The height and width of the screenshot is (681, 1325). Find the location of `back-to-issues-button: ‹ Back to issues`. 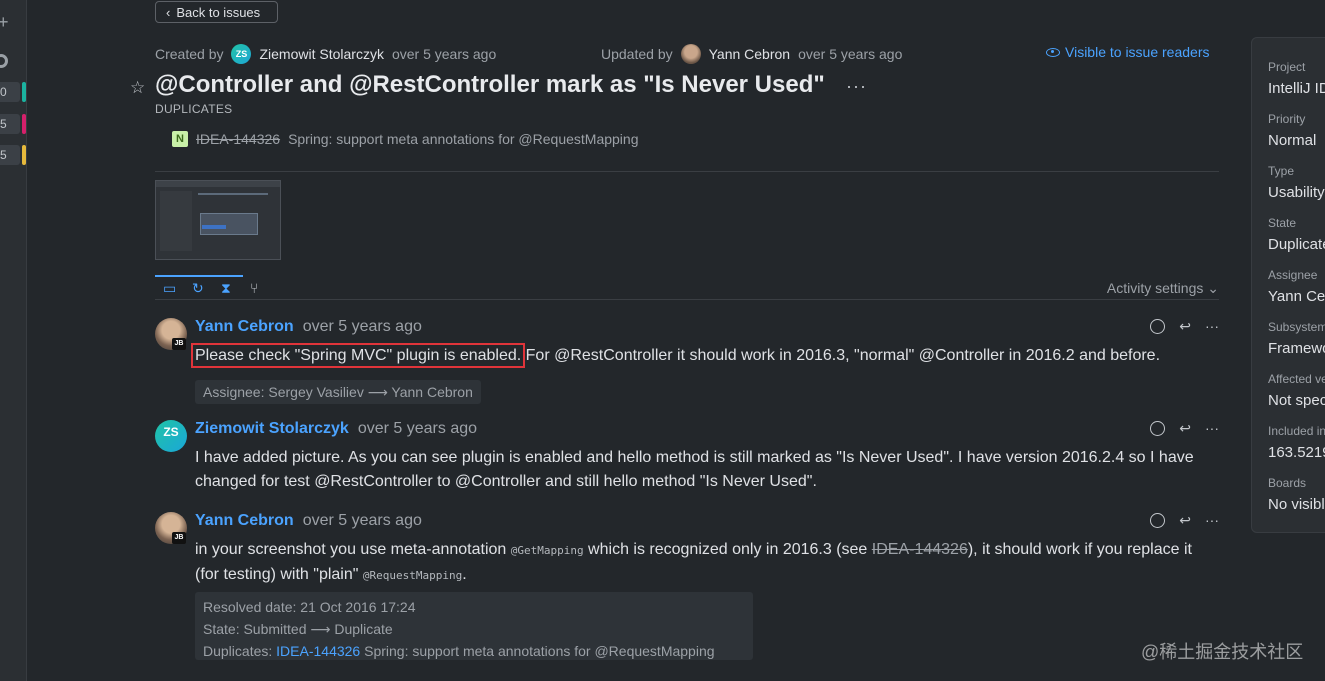

back-to-issues-button: ‹ Back to issues is located at coordinates (216, 12).